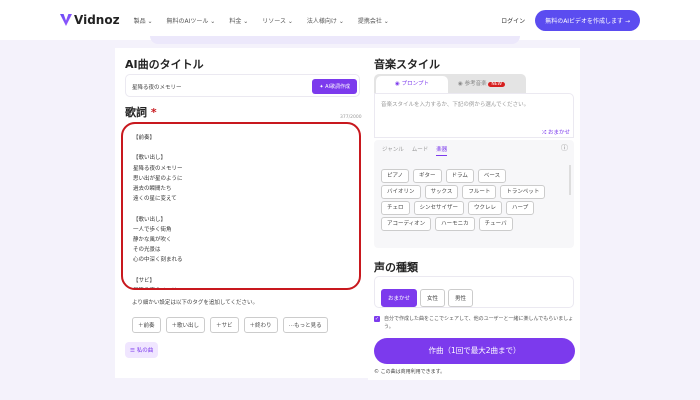  I want to click on chip-row: ピアノ ギター ドラム ベース, so click(474, 172).